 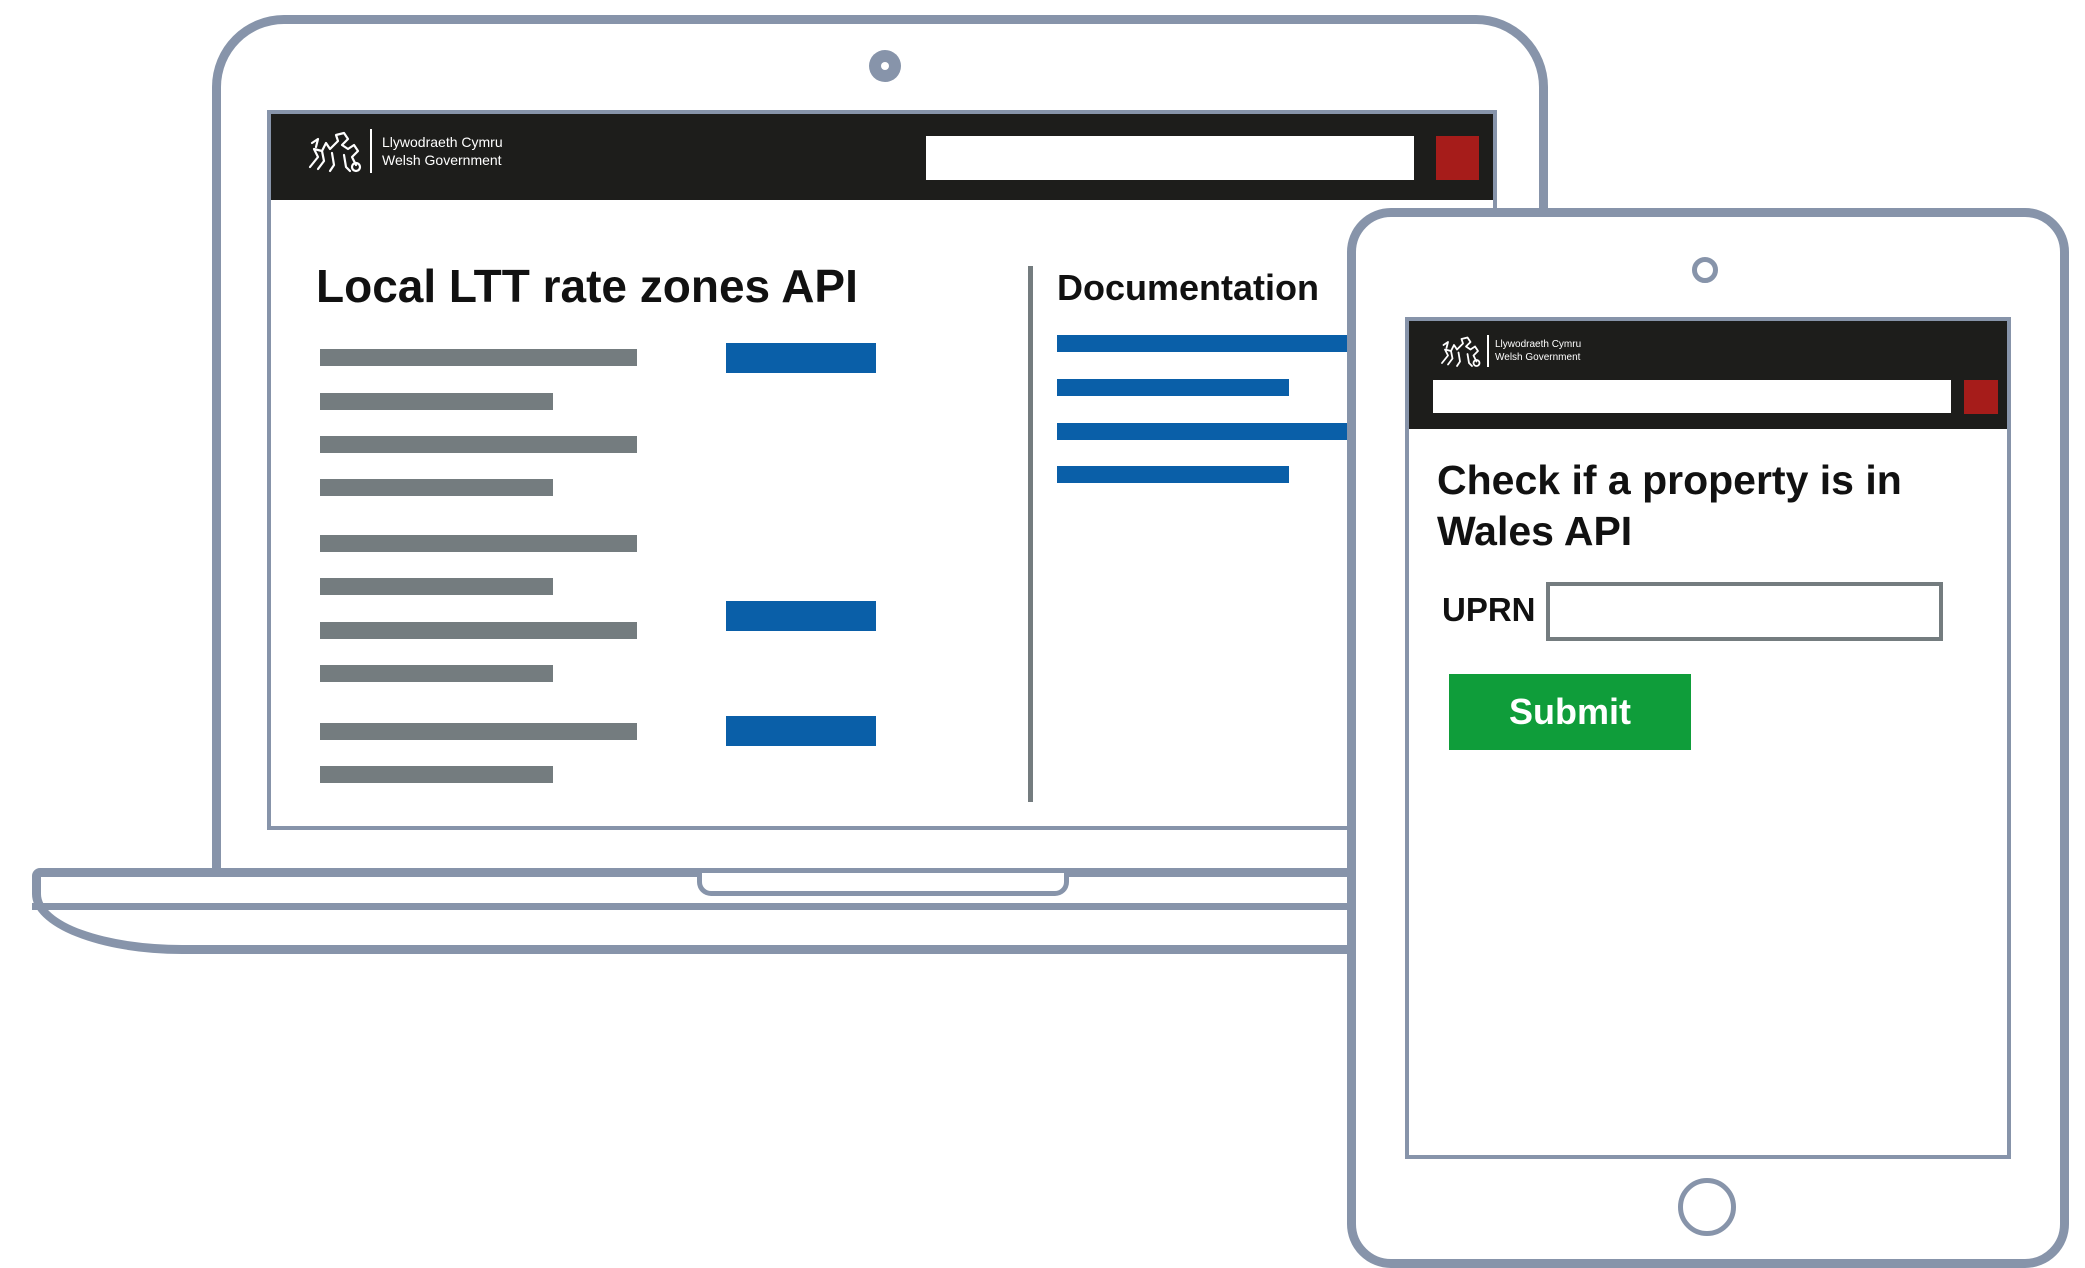 I want to click on tablet-site-header: Llywodraeth Cymru Welsh Government, so click(x=1708, y=375).